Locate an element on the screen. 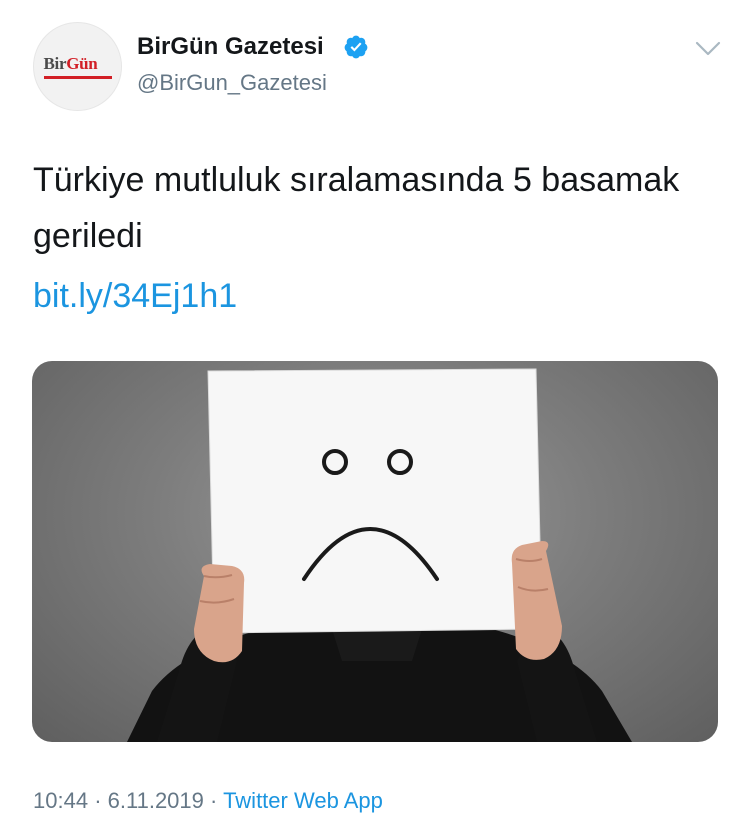 This screenshot has height=825, width=750. birgun-logo: BirGün is located at coordinates (78, 67).